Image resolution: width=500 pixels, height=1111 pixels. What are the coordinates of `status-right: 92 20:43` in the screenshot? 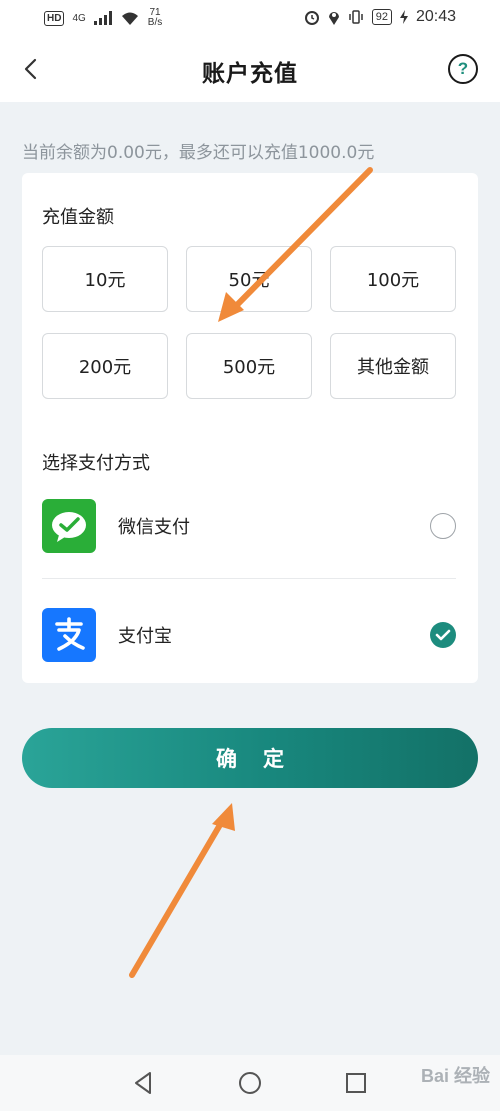 It's located at (380, 17).